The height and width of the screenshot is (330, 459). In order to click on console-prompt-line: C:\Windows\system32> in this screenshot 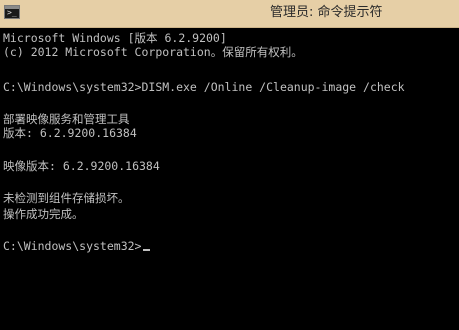, I will do `click(77, 246)`.